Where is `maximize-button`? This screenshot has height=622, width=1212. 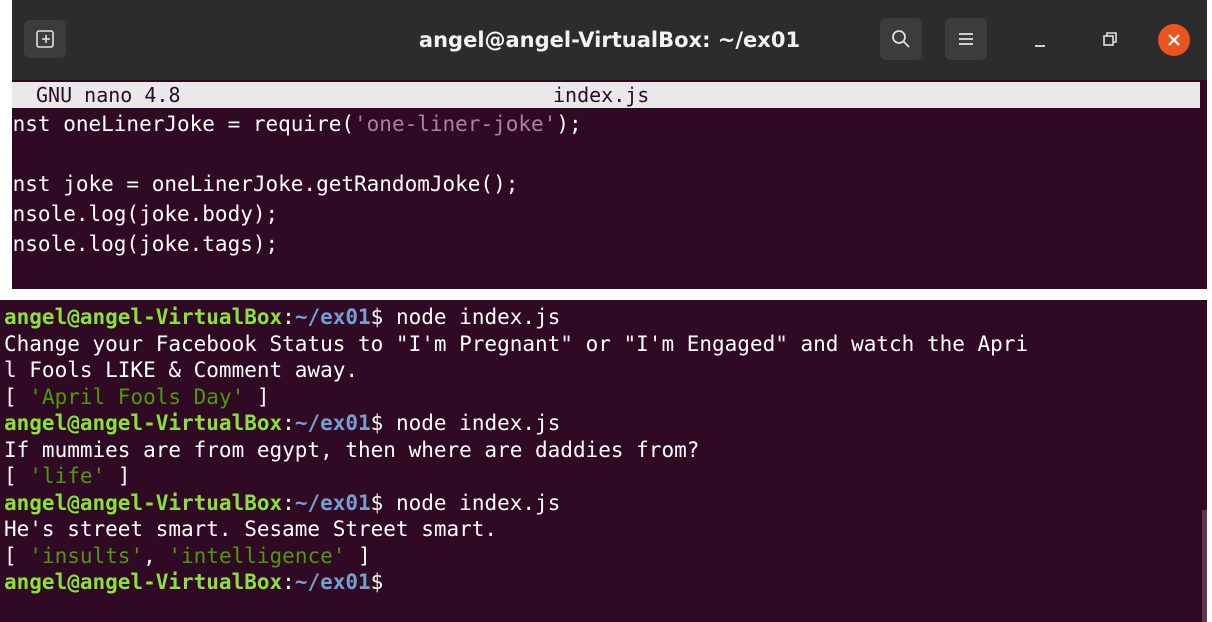 maximize-button is located at coordinates (1110, 40).